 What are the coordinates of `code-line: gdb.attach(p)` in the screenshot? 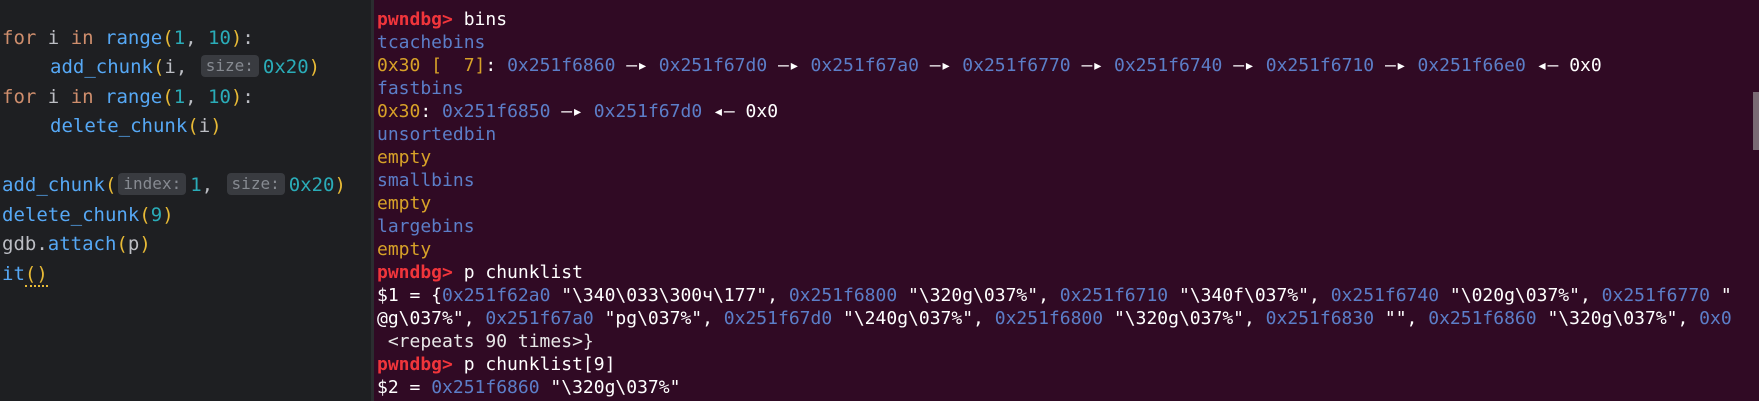 It's located at (76, 244).